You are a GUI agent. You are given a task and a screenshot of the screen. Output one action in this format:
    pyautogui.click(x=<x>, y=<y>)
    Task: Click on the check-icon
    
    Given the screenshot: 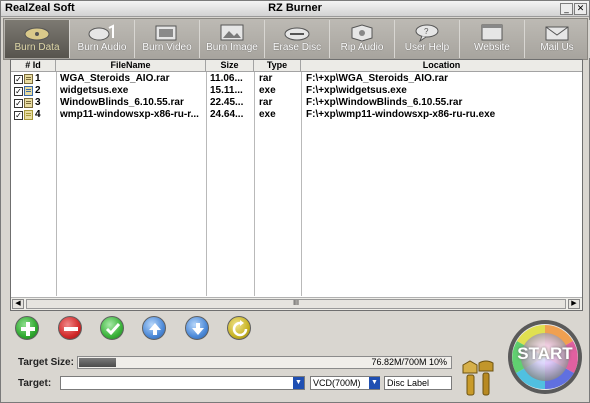 What is the action you would take?
    pyautogui.click(x=113, y=329)
    